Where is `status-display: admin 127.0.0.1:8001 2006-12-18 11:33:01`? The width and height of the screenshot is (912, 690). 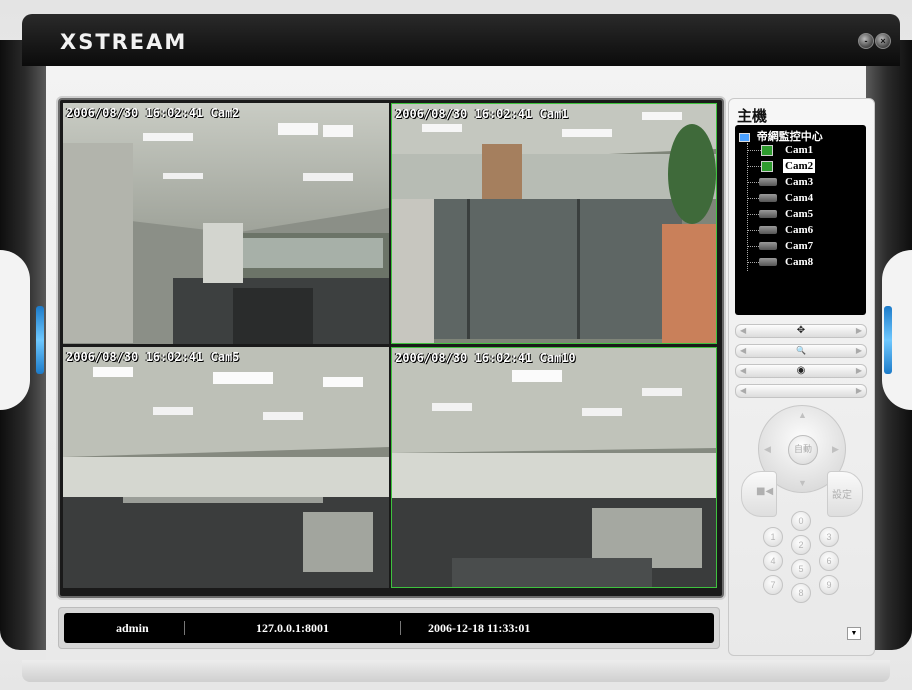
status-display: admin 127.0.0.1:8001 2006-12-18 11:33:01 is located at coordinates (389, 628).